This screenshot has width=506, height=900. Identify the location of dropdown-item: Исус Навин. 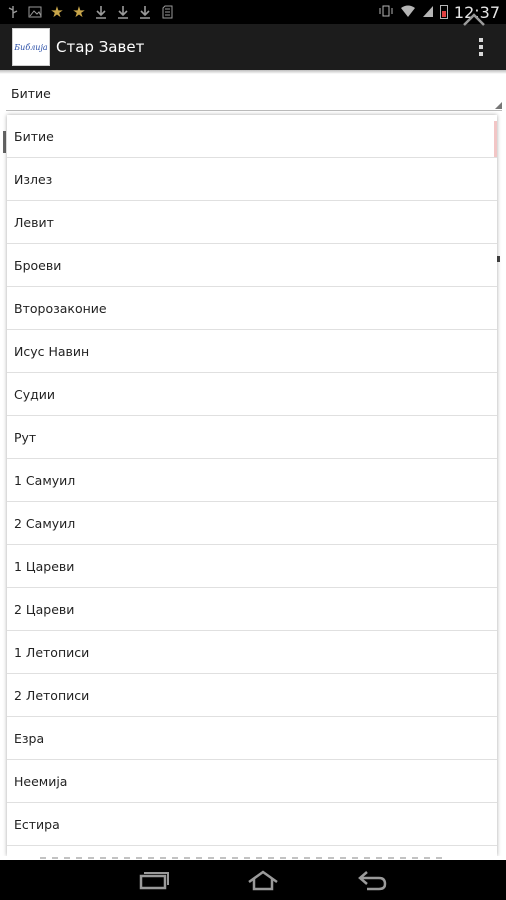
(252, 351).